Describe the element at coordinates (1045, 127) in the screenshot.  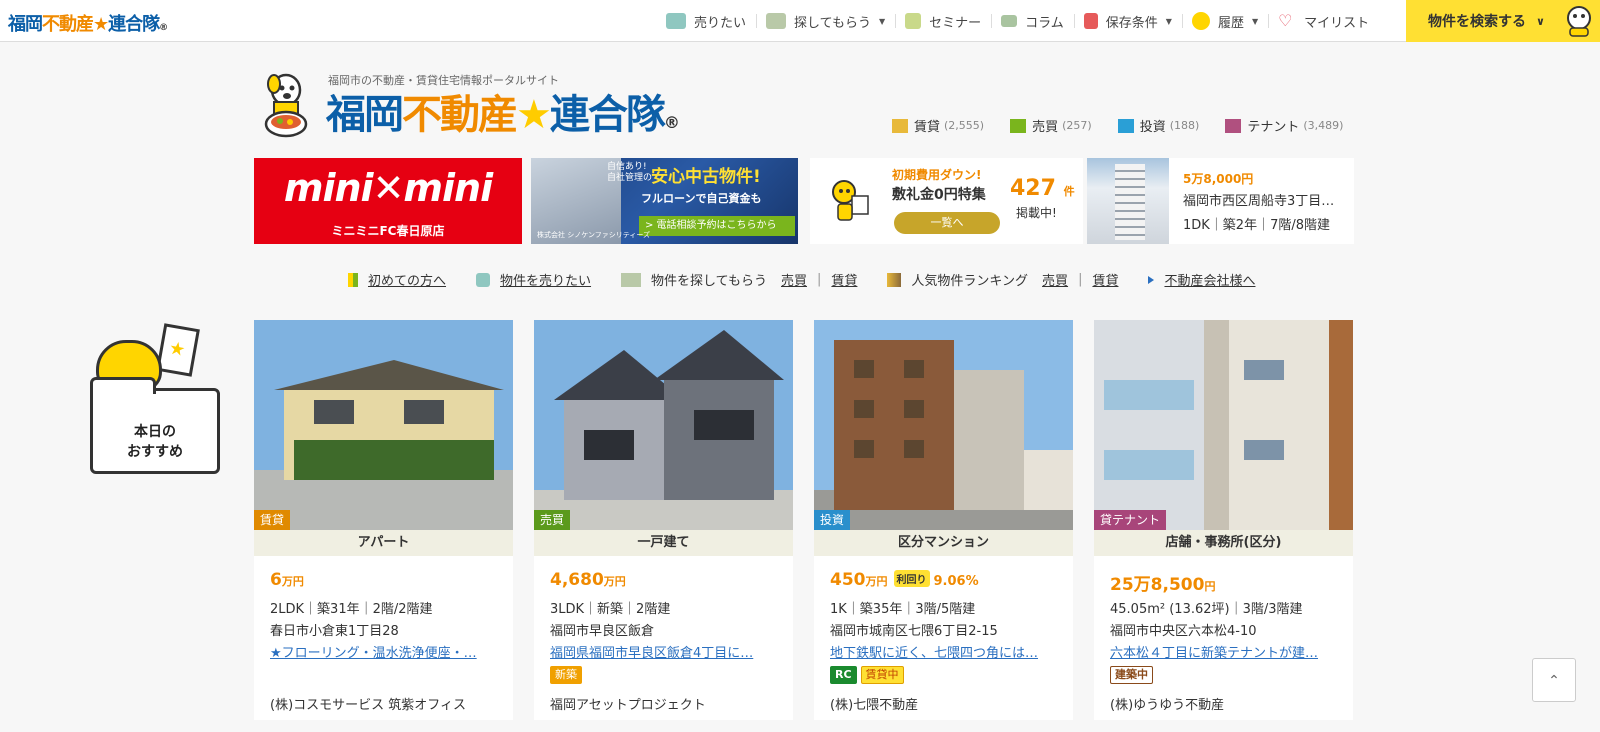
I see `category-sale-label: 売買` at that location.